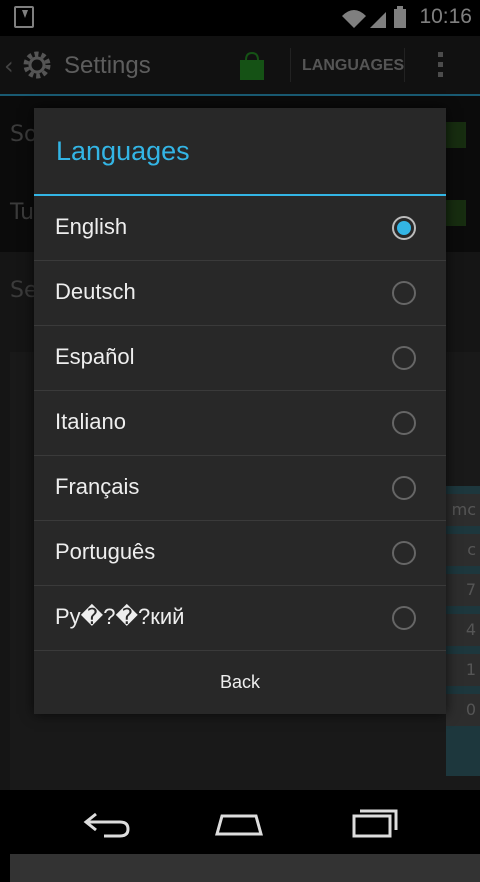 The height and width of the screenshot is (882, 480). I want to click on language-label: Português, so click(105, 551).